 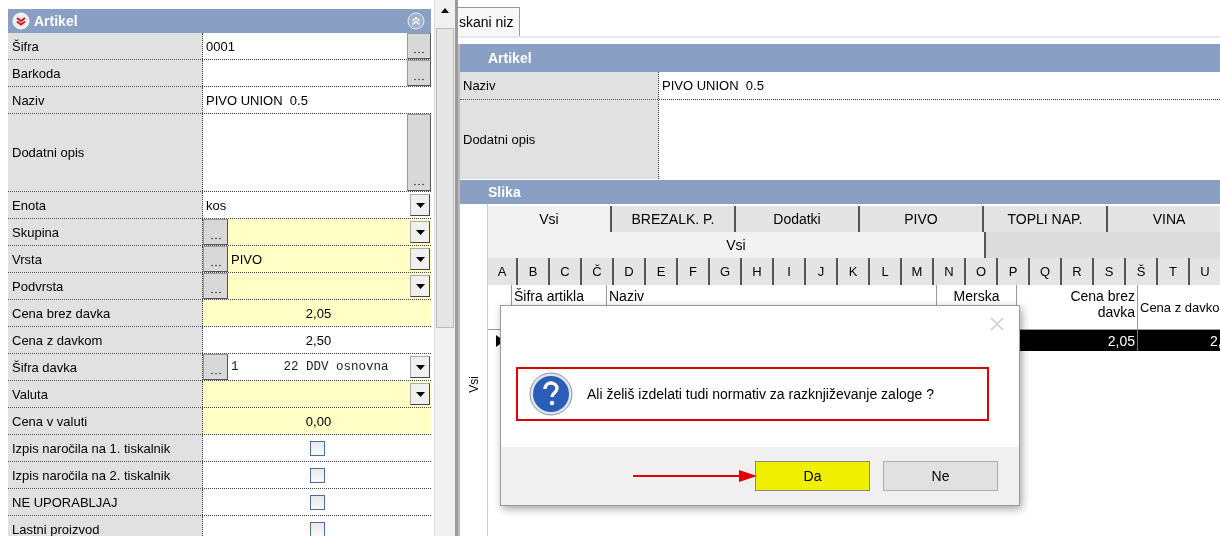 What do you see at coordinates (674, 219) in the screenshot?
I see `category-tab: BREZALK. P.` at bounding box center [674, 219].